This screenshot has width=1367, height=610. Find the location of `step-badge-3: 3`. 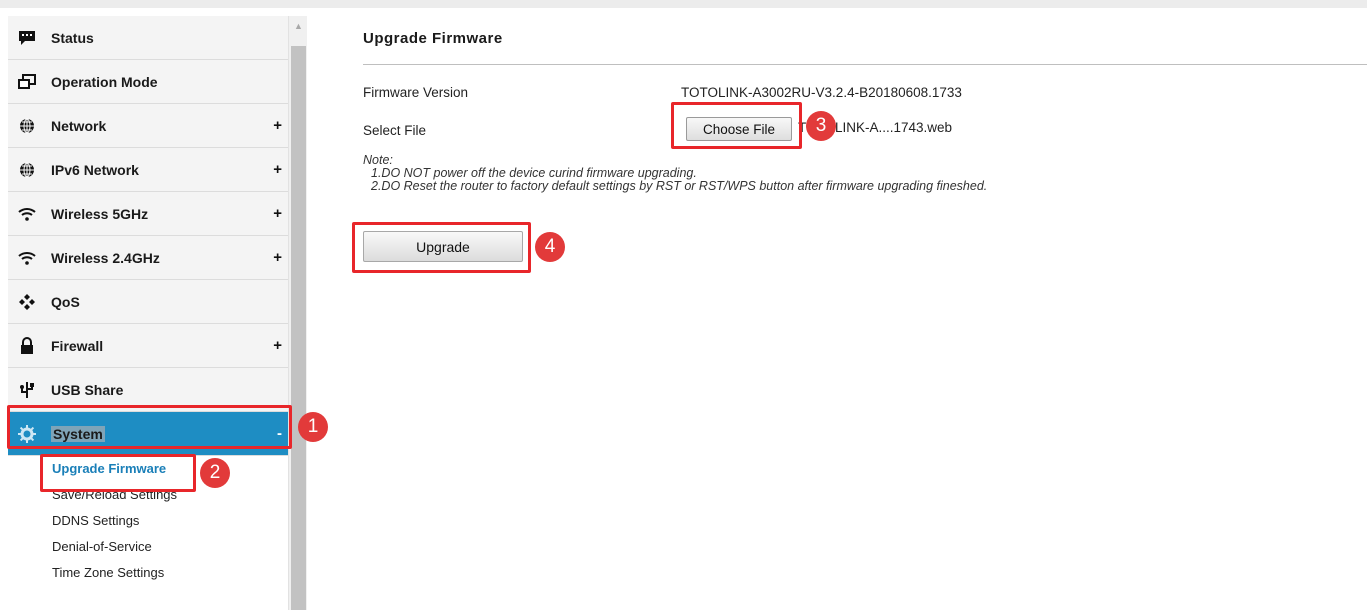

step-badge-3: 3 is located at coordinates (821, 126).